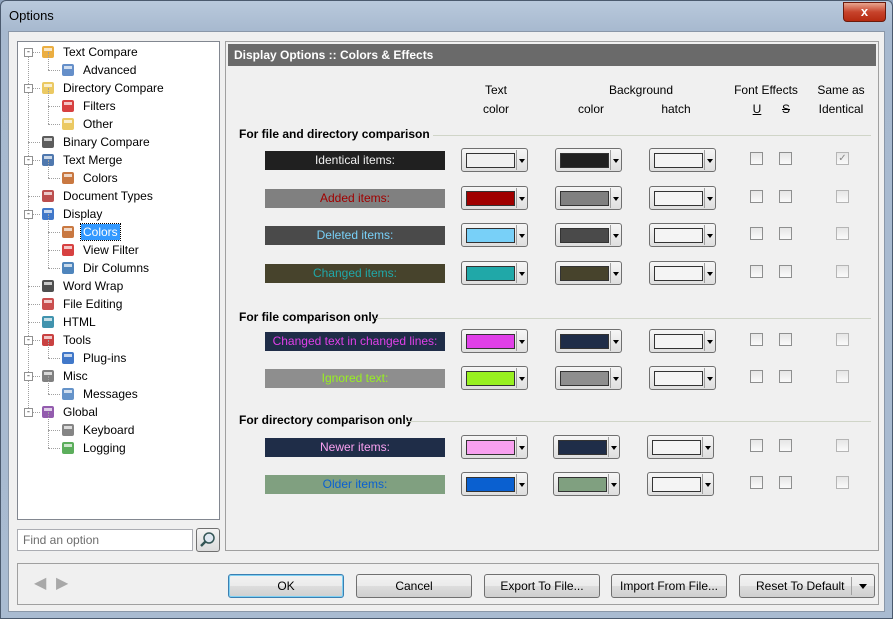 The image size is (893, 619). I want to click on window-title: Options, so click(31, 15).